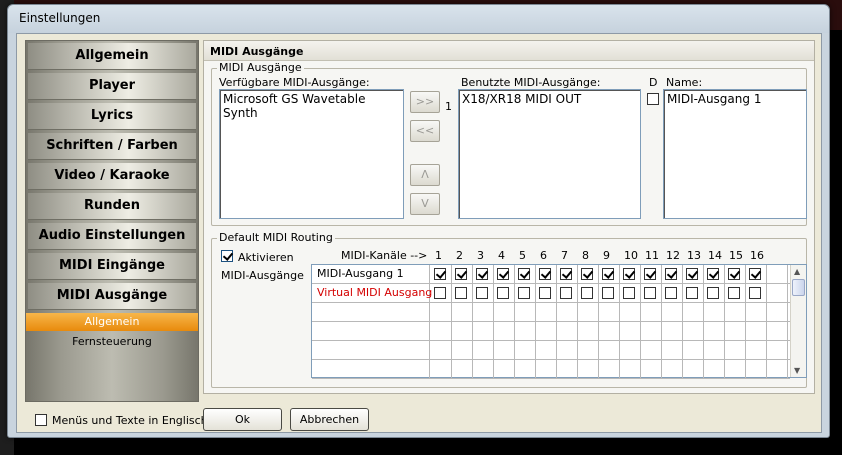  I want to click on scroll-up-icon: ▲, so click(797, 271).